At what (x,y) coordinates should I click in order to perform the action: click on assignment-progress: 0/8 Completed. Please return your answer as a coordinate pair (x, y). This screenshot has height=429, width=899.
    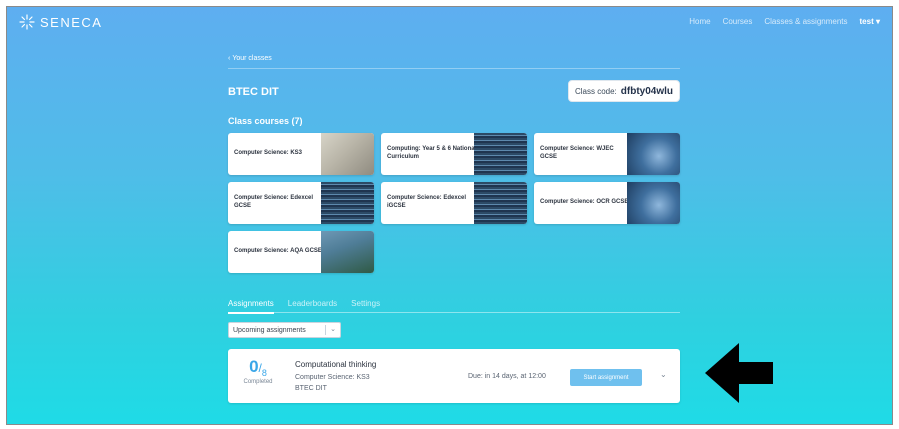
    Looking at the image, I should click on (258, 371).